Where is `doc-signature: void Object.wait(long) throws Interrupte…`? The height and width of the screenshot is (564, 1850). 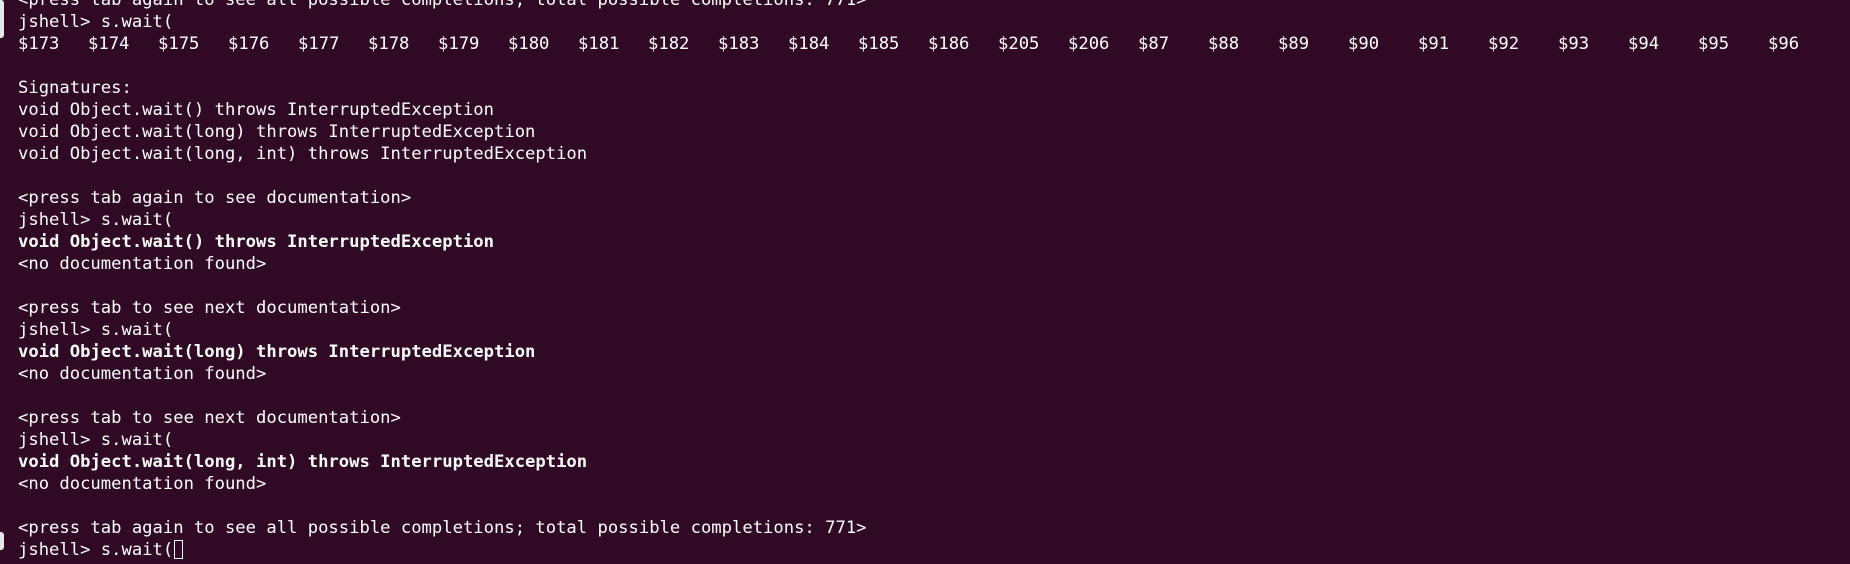
doc-signature: void Object.wait(long) throws Interrupte… is located at coordinates (277, 352).